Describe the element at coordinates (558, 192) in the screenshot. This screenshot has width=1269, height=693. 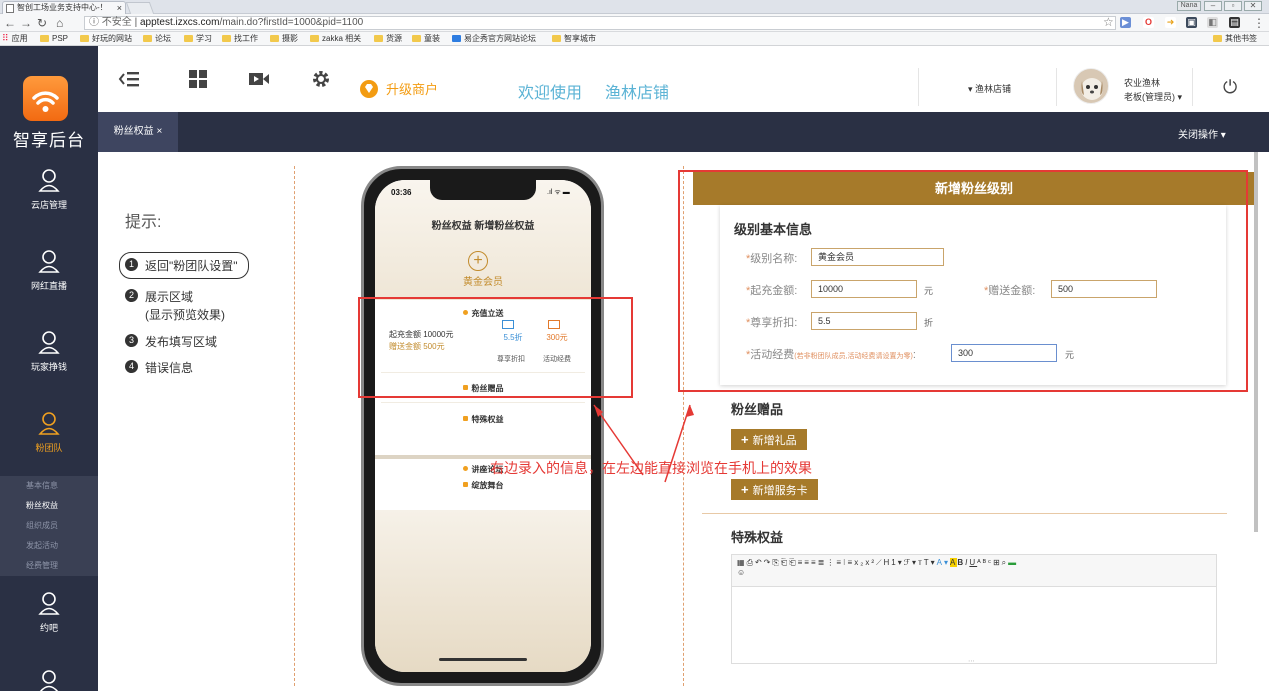
I see `phone-status-icons: .ıl ᯤ ▬` at that location.